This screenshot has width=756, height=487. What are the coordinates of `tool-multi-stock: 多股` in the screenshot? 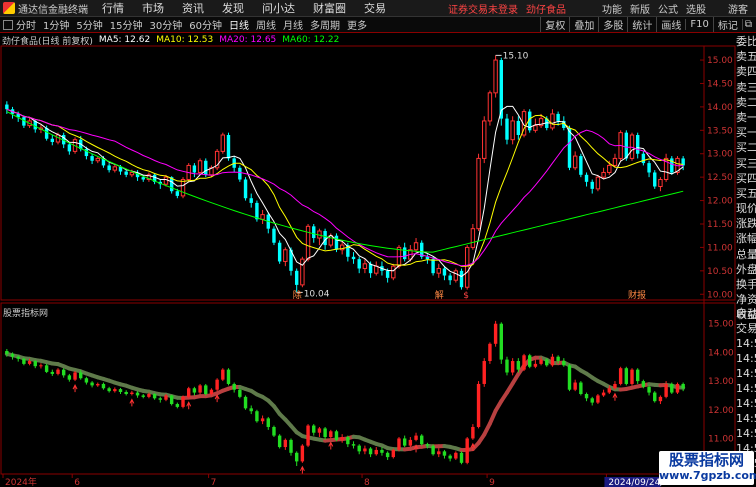 It's located at (612, 24).